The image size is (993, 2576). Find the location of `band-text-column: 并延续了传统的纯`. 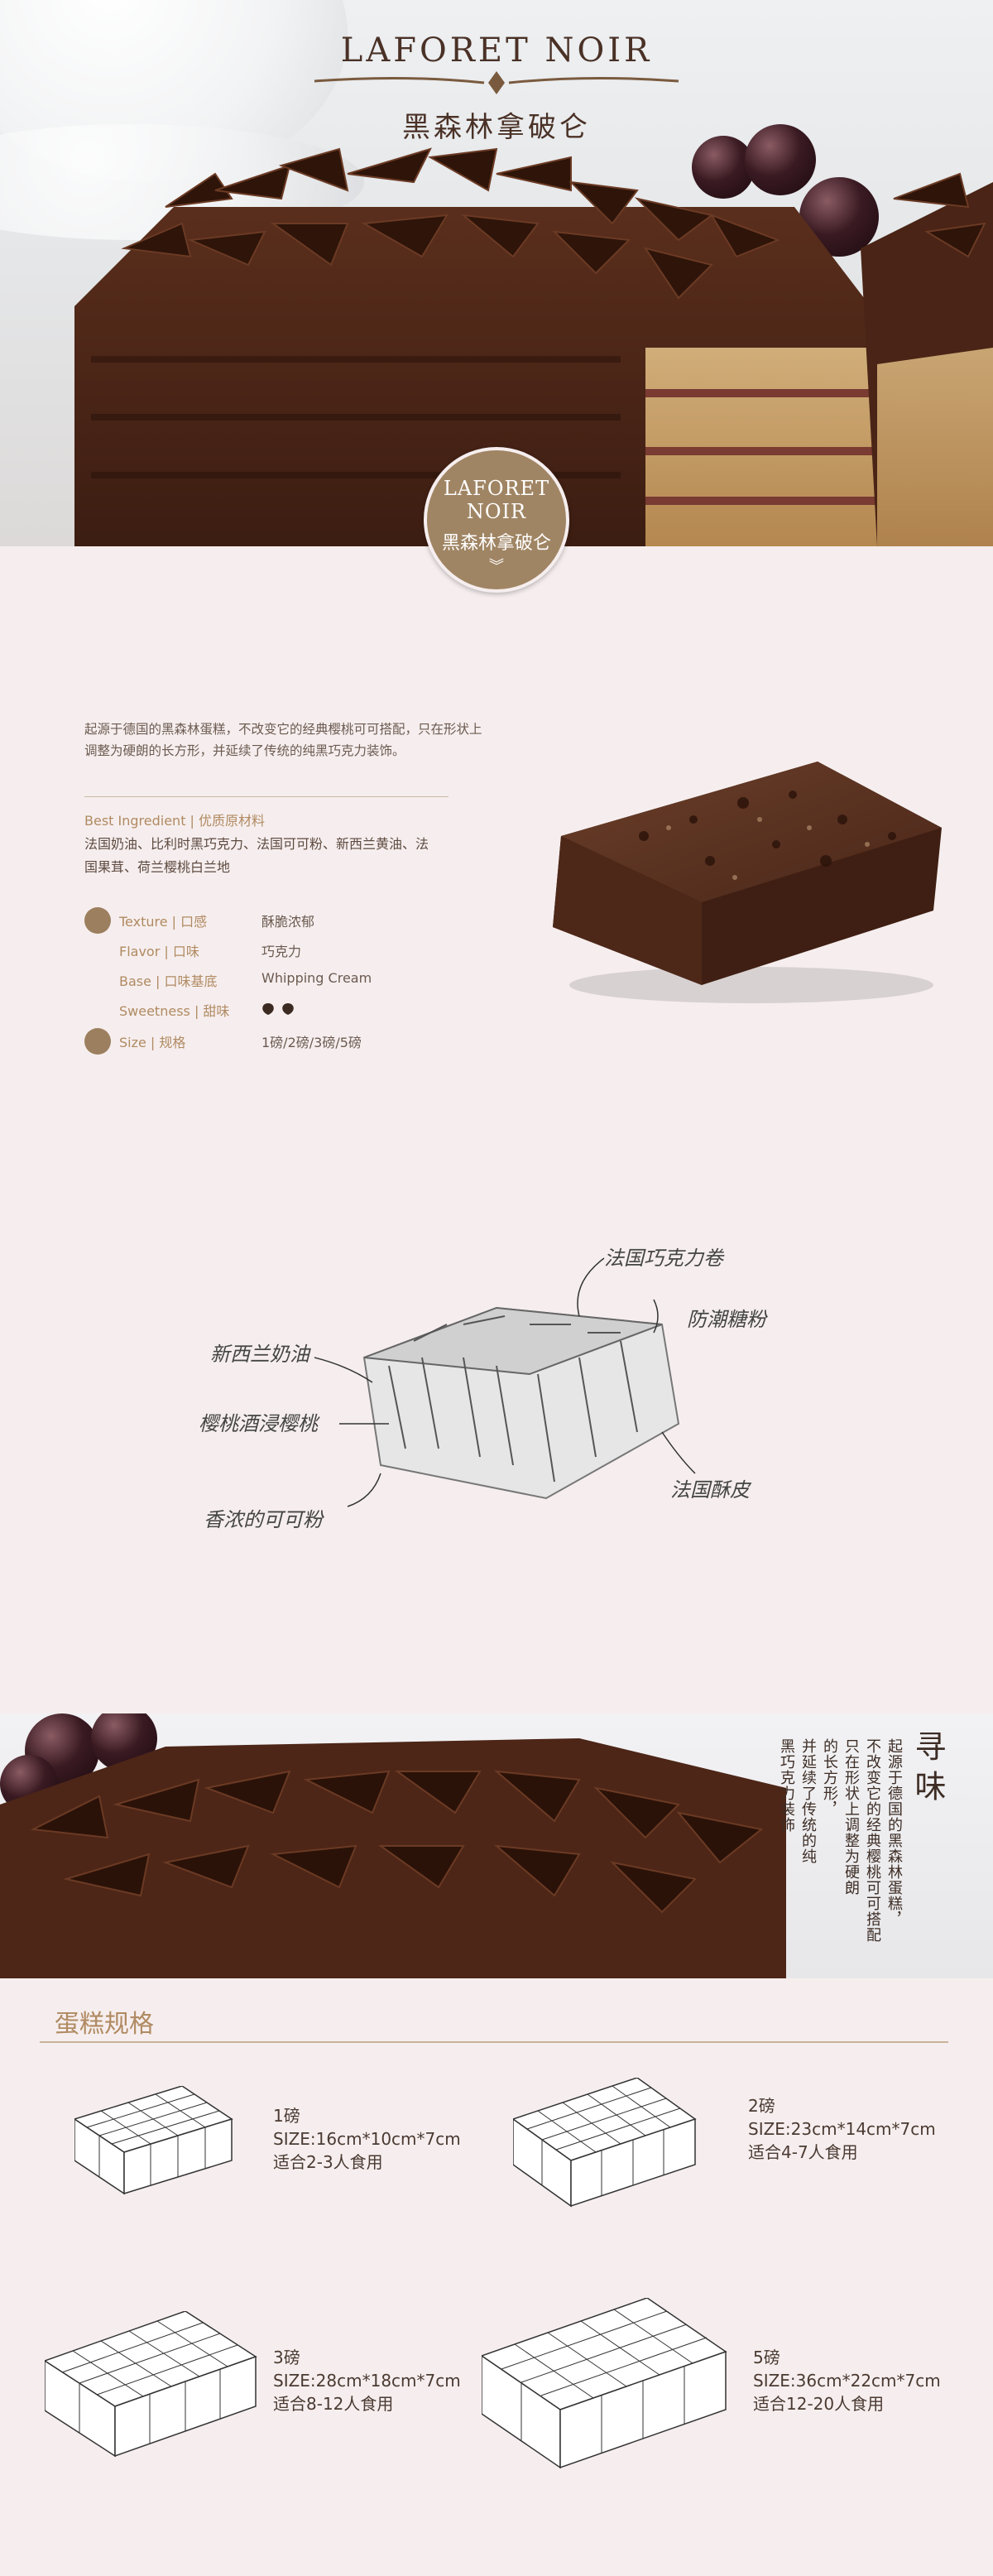

band-text-column: 并延续了传统的纯 is located at coordinates (808, 1801).